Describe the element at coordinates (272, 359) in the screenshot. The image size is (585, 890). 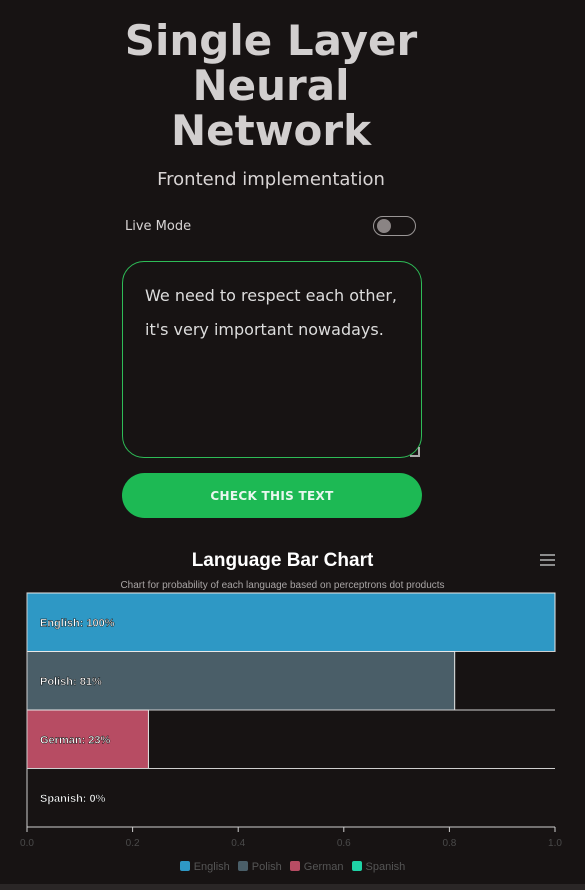
I see `text-input` at that location.